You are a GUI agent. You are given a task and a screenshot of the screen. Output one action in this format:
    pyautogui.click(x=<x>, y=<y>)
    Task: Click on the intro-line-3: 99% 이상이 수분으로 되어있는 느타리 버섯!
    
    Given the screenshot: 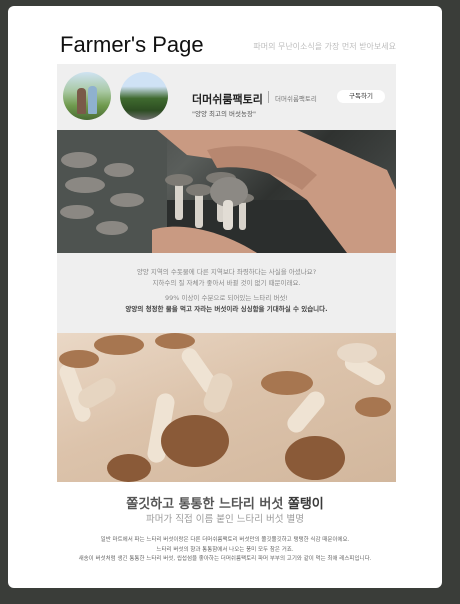 What is the action you would take?
    pyautogui.click(x=226, y=298)
    